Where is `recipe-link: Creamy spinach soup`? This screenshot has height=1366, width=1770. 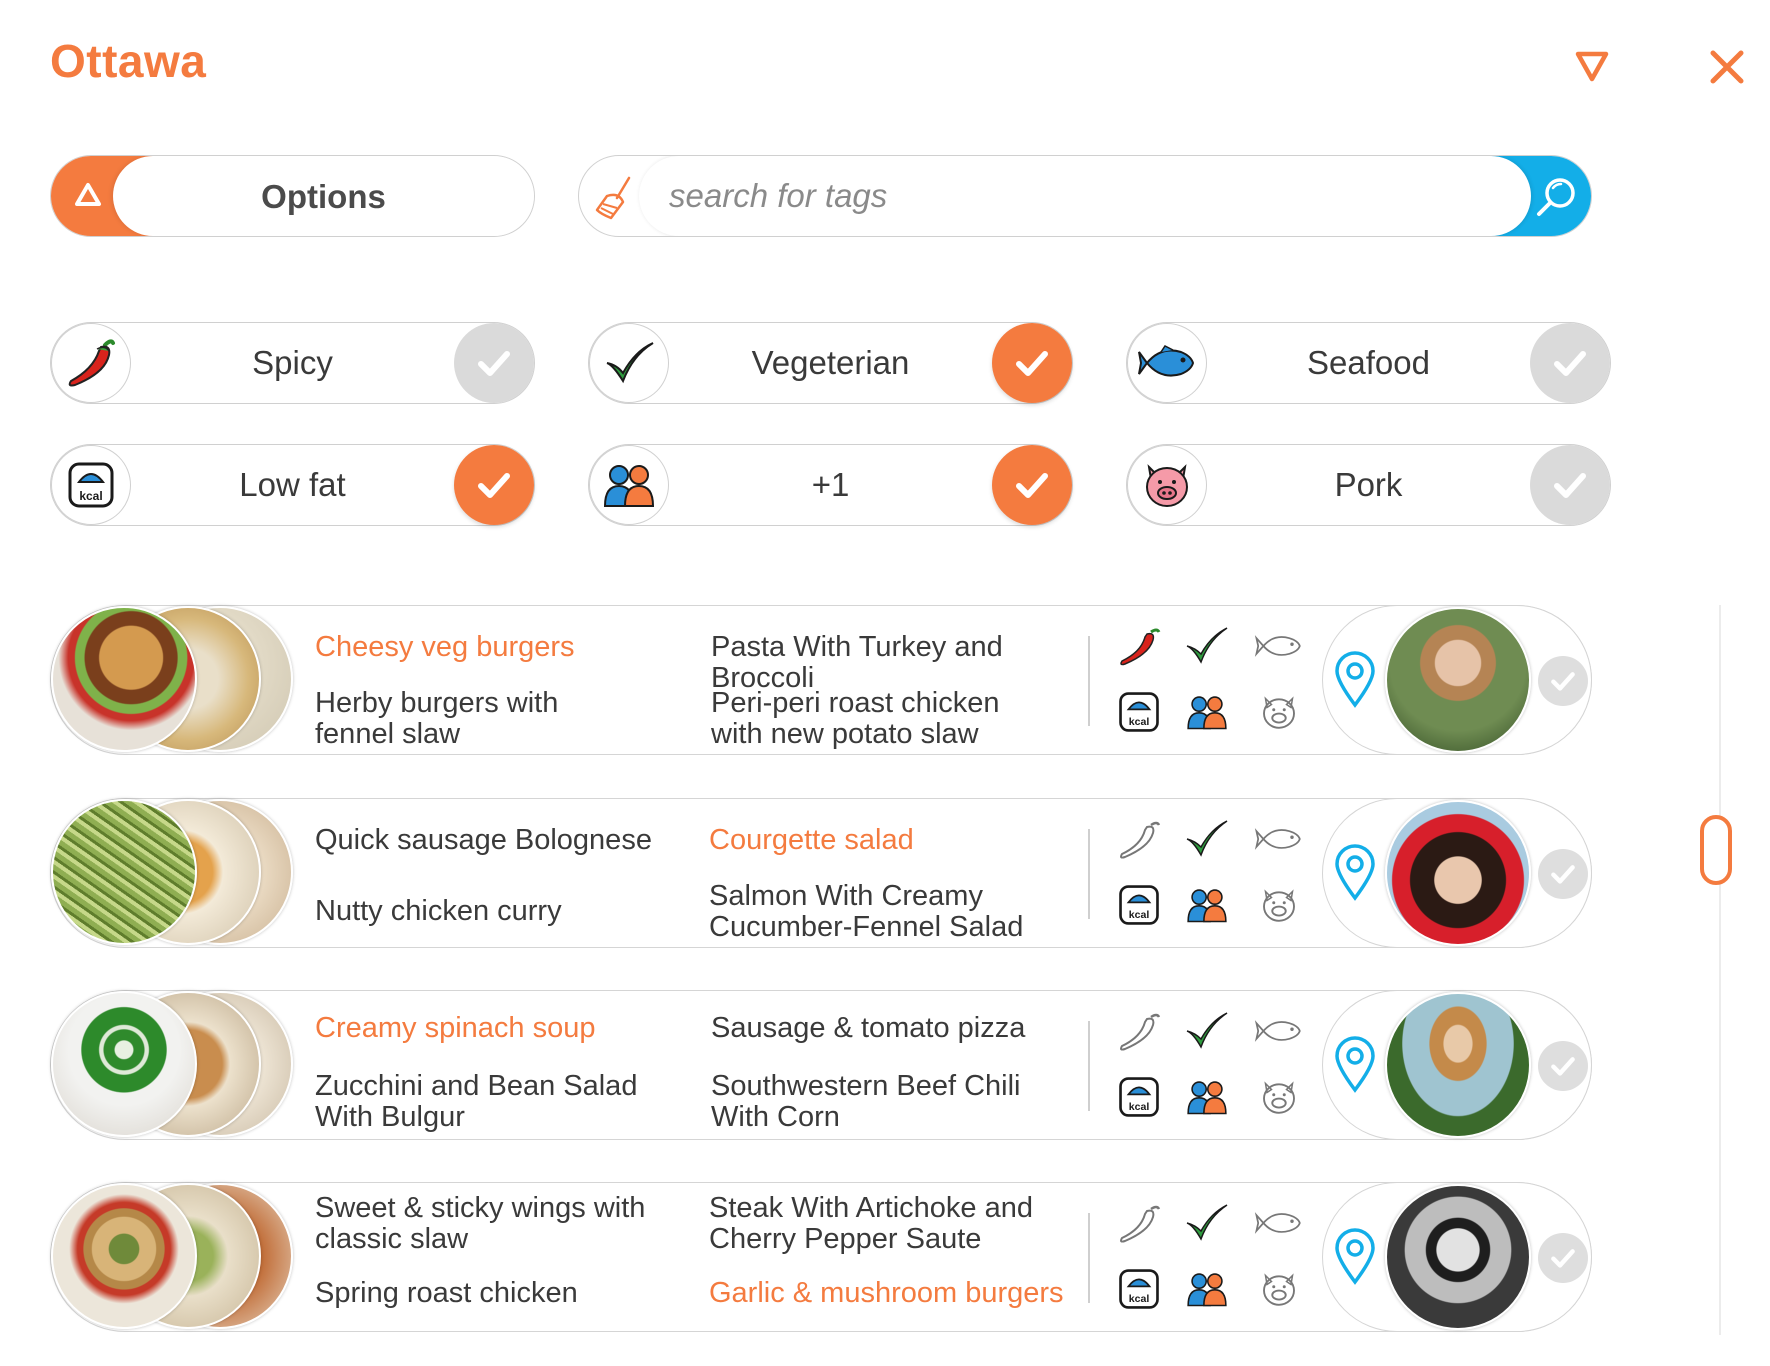 recipe-link: Creamy spinach soup is located at coordinates (485, 1028).